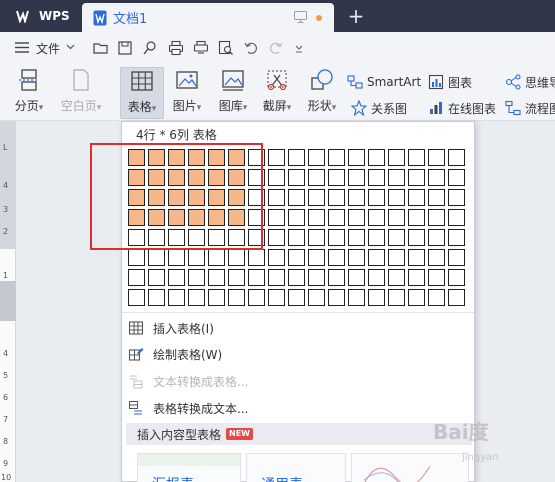 This screenshot has width=555, height=482. What do you see at coordinates (299, 48) in the screenshot?
I see `customize-caret-icon` at bounding box center [299, 48].